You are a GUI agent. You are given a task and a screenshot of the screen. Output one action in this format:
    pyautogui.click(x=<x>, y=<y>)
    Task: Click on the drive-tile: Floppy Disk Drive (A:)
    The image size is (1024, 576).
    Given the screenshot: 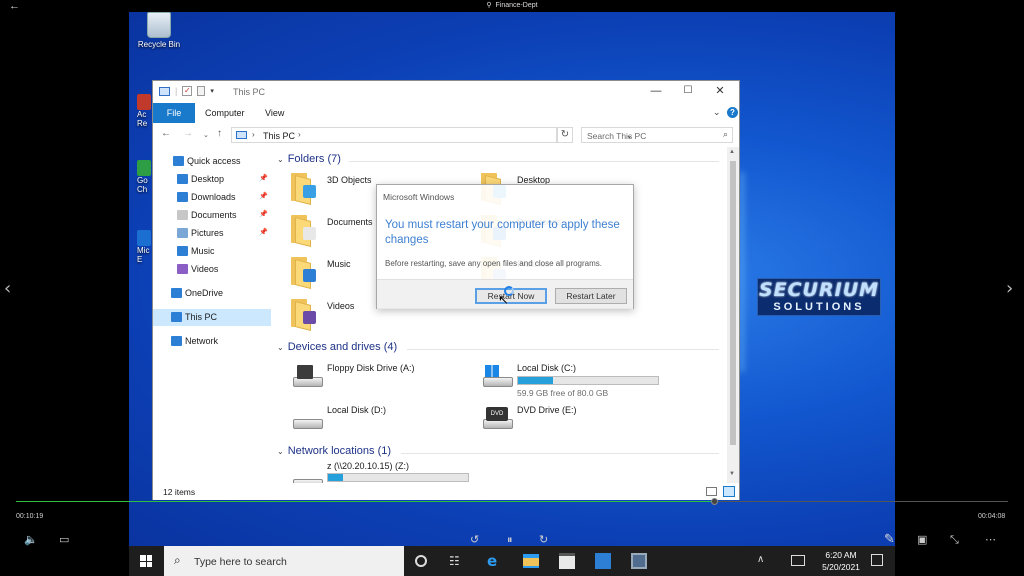 What is the action you would take?
    pyautogui.click(x=389, y=379)
    